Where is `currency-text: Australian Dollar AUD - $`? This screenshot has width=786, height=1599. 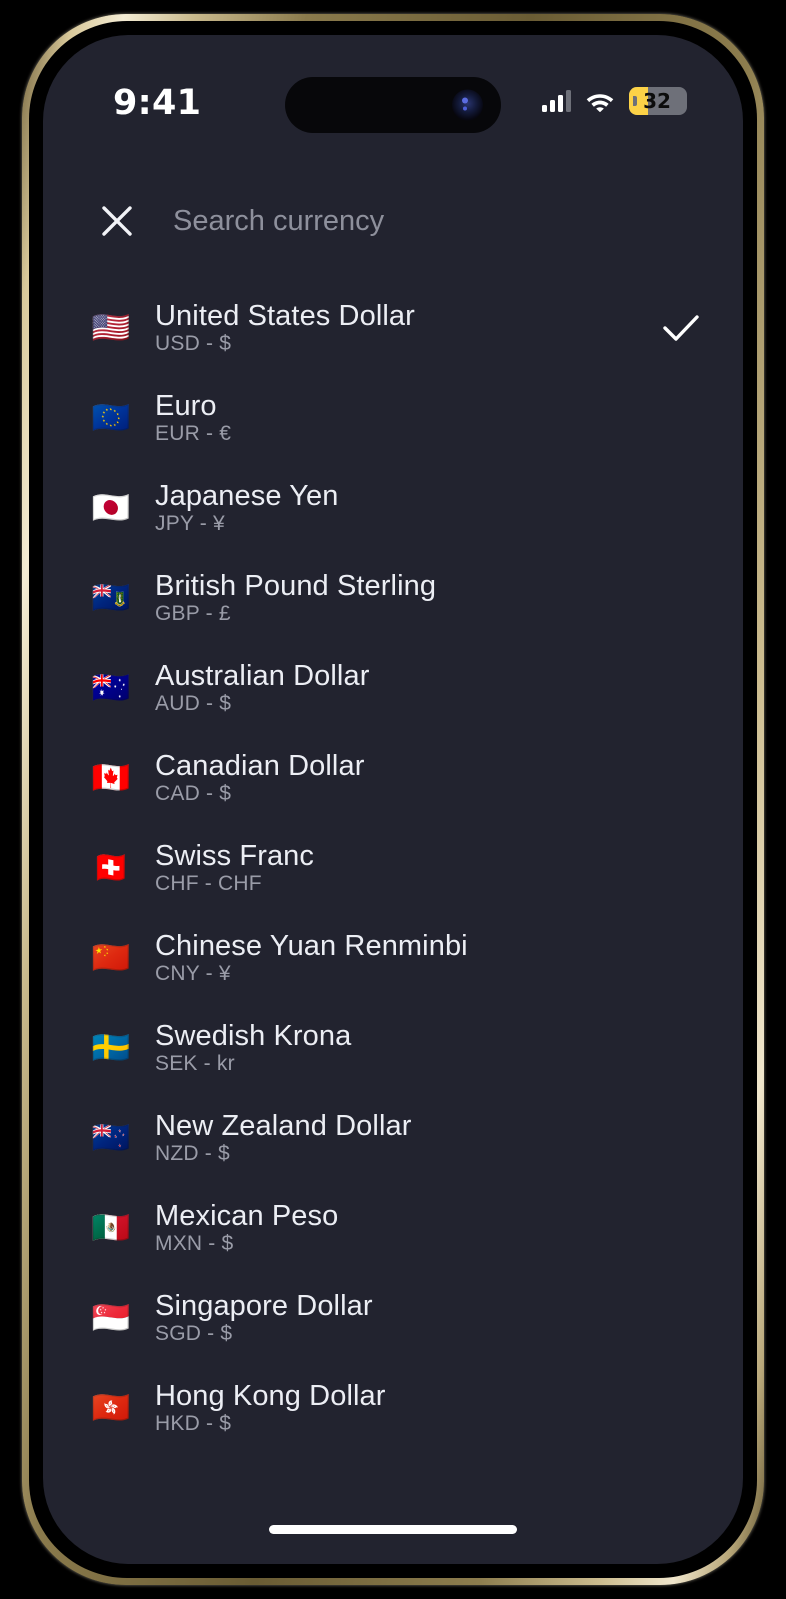
currency-text: Australian Dollar AUD - $ is located at coordinates (408, 687).